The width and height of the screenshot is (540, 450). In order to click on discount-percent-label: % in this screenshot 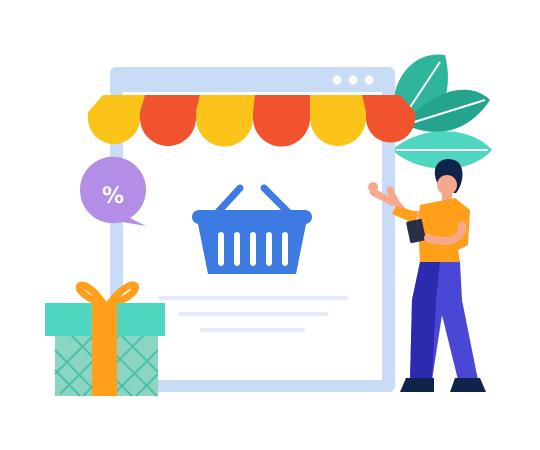, I will do `click(113, 196)`.